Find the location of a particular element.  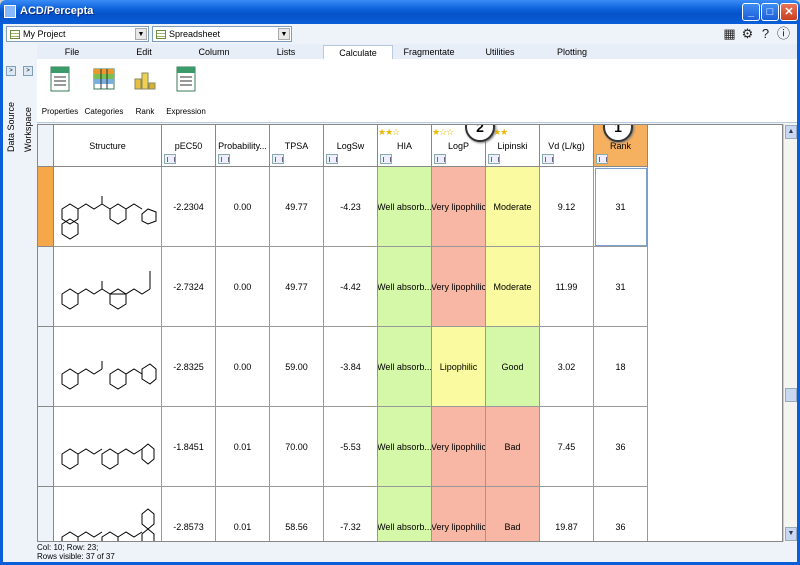

view-combo: Spreadsheet ▼ is located at coordinates (222, 34).